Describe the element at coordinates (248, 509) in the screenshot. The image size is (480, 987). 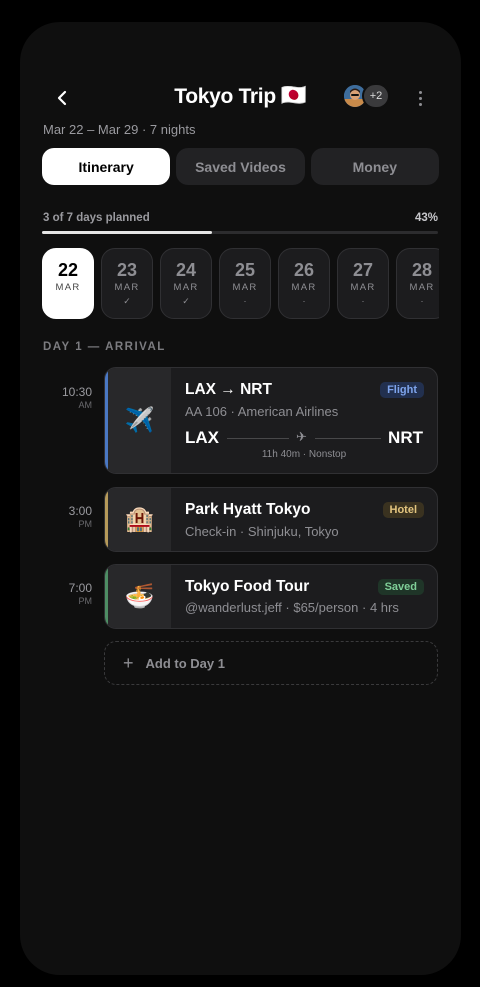
I see `card-title: Park Hyatt Tokyo` at that location.